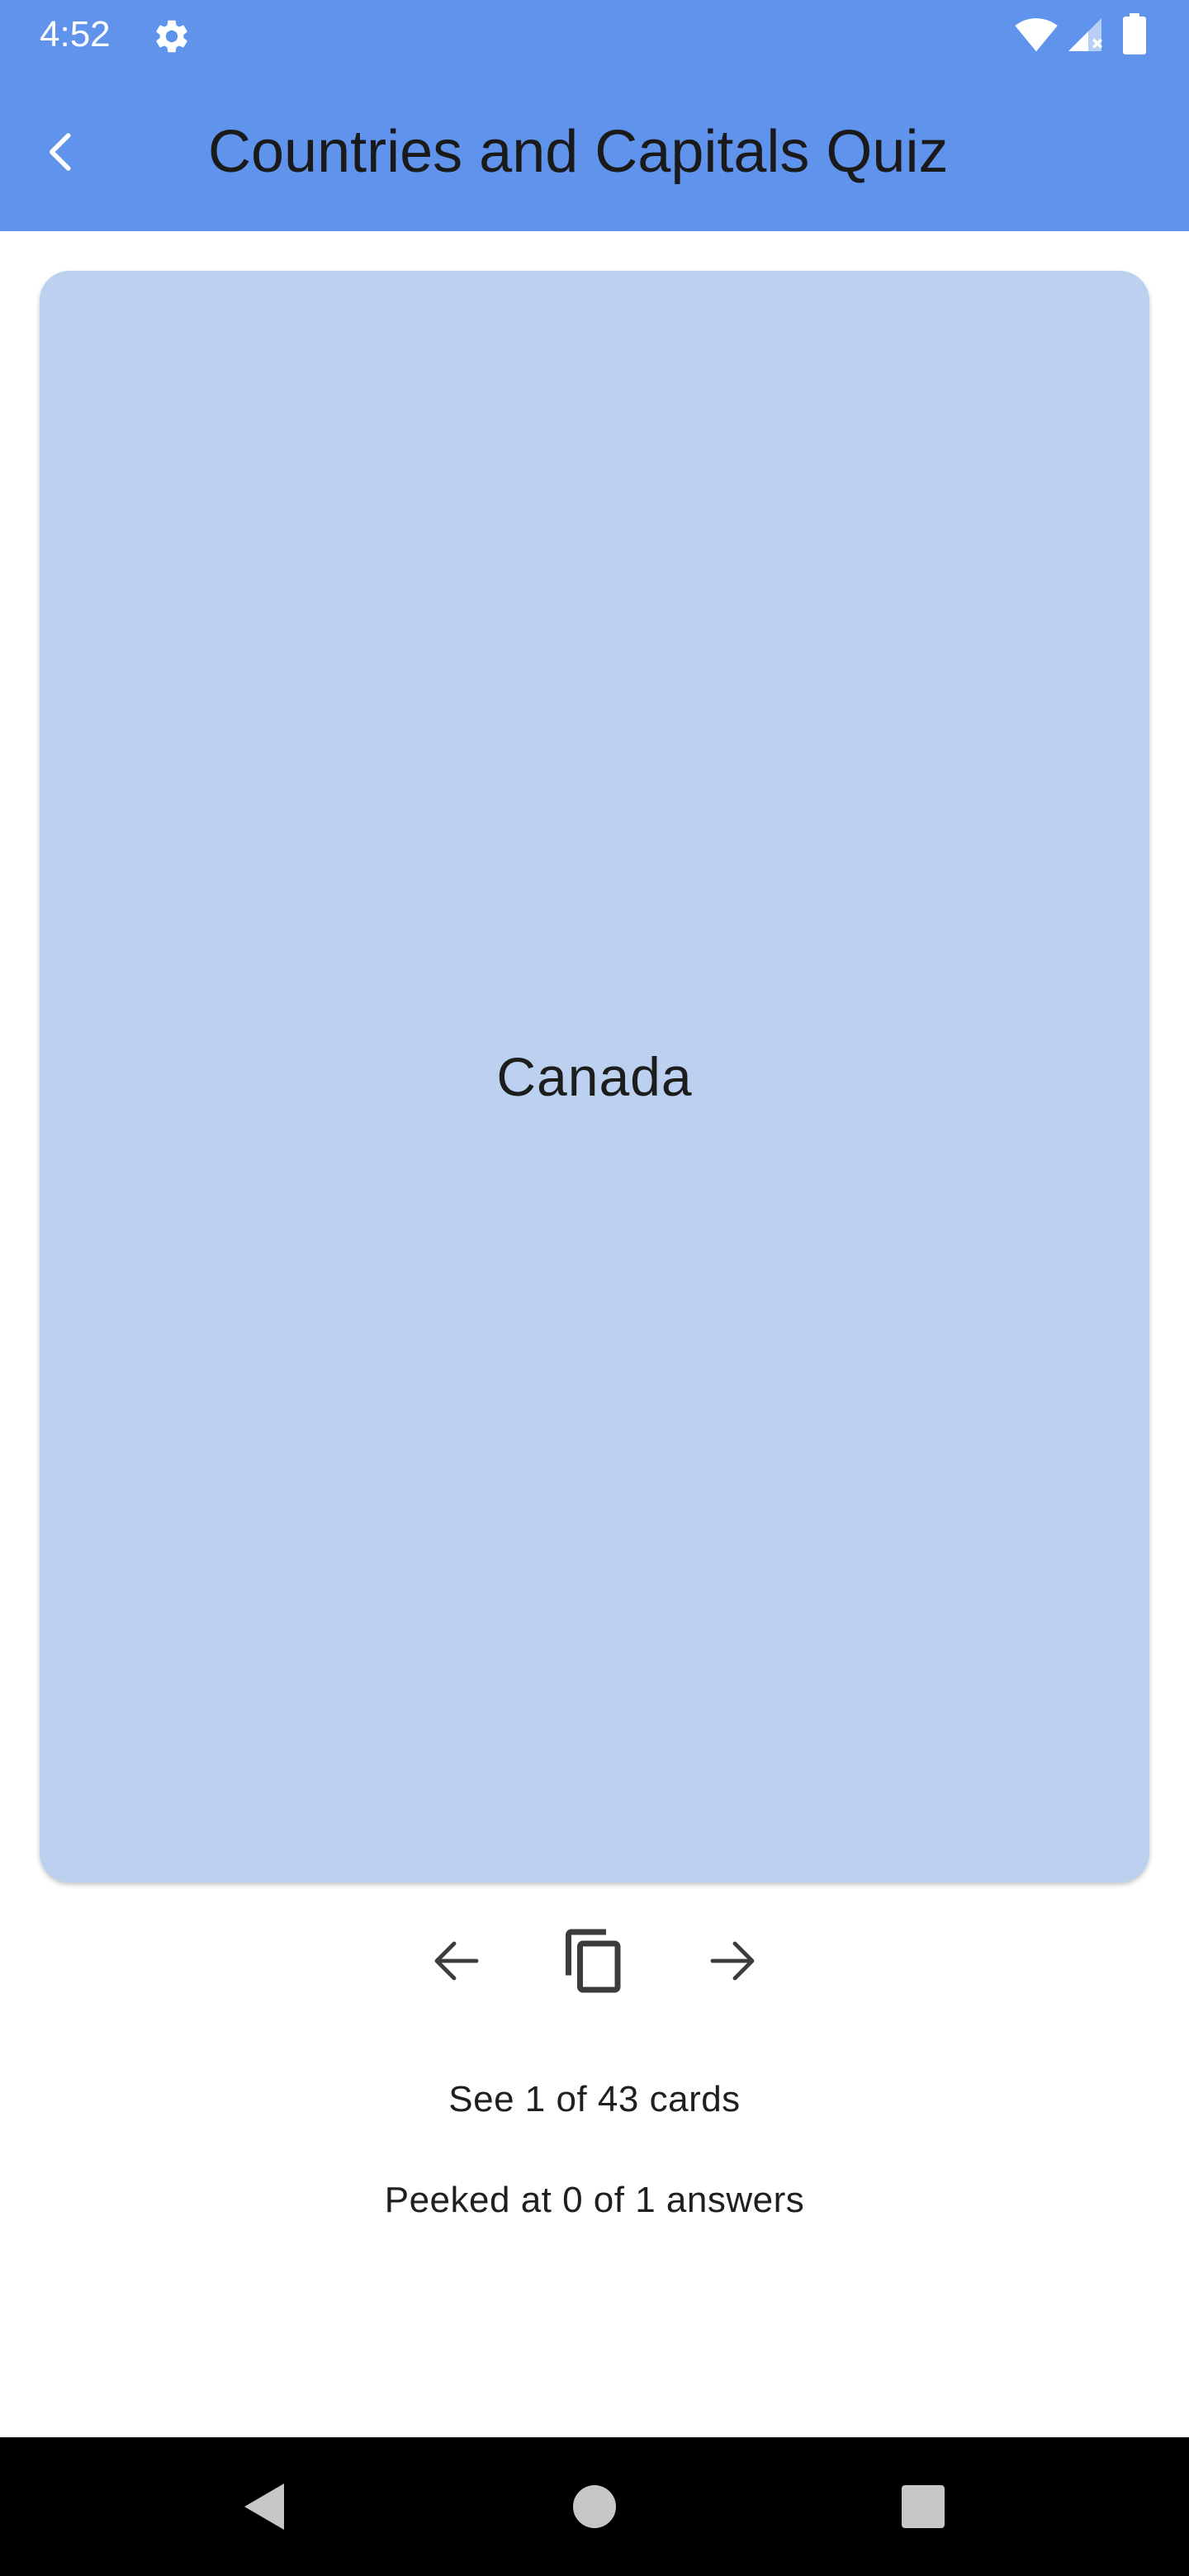 The width and height of the screenshot is (1189, 2576). Describe the element at coordinates (594, 2200) in the screenshot. I see `answers-peeked-text: Peeked at 0 of 1 answers` at that location.